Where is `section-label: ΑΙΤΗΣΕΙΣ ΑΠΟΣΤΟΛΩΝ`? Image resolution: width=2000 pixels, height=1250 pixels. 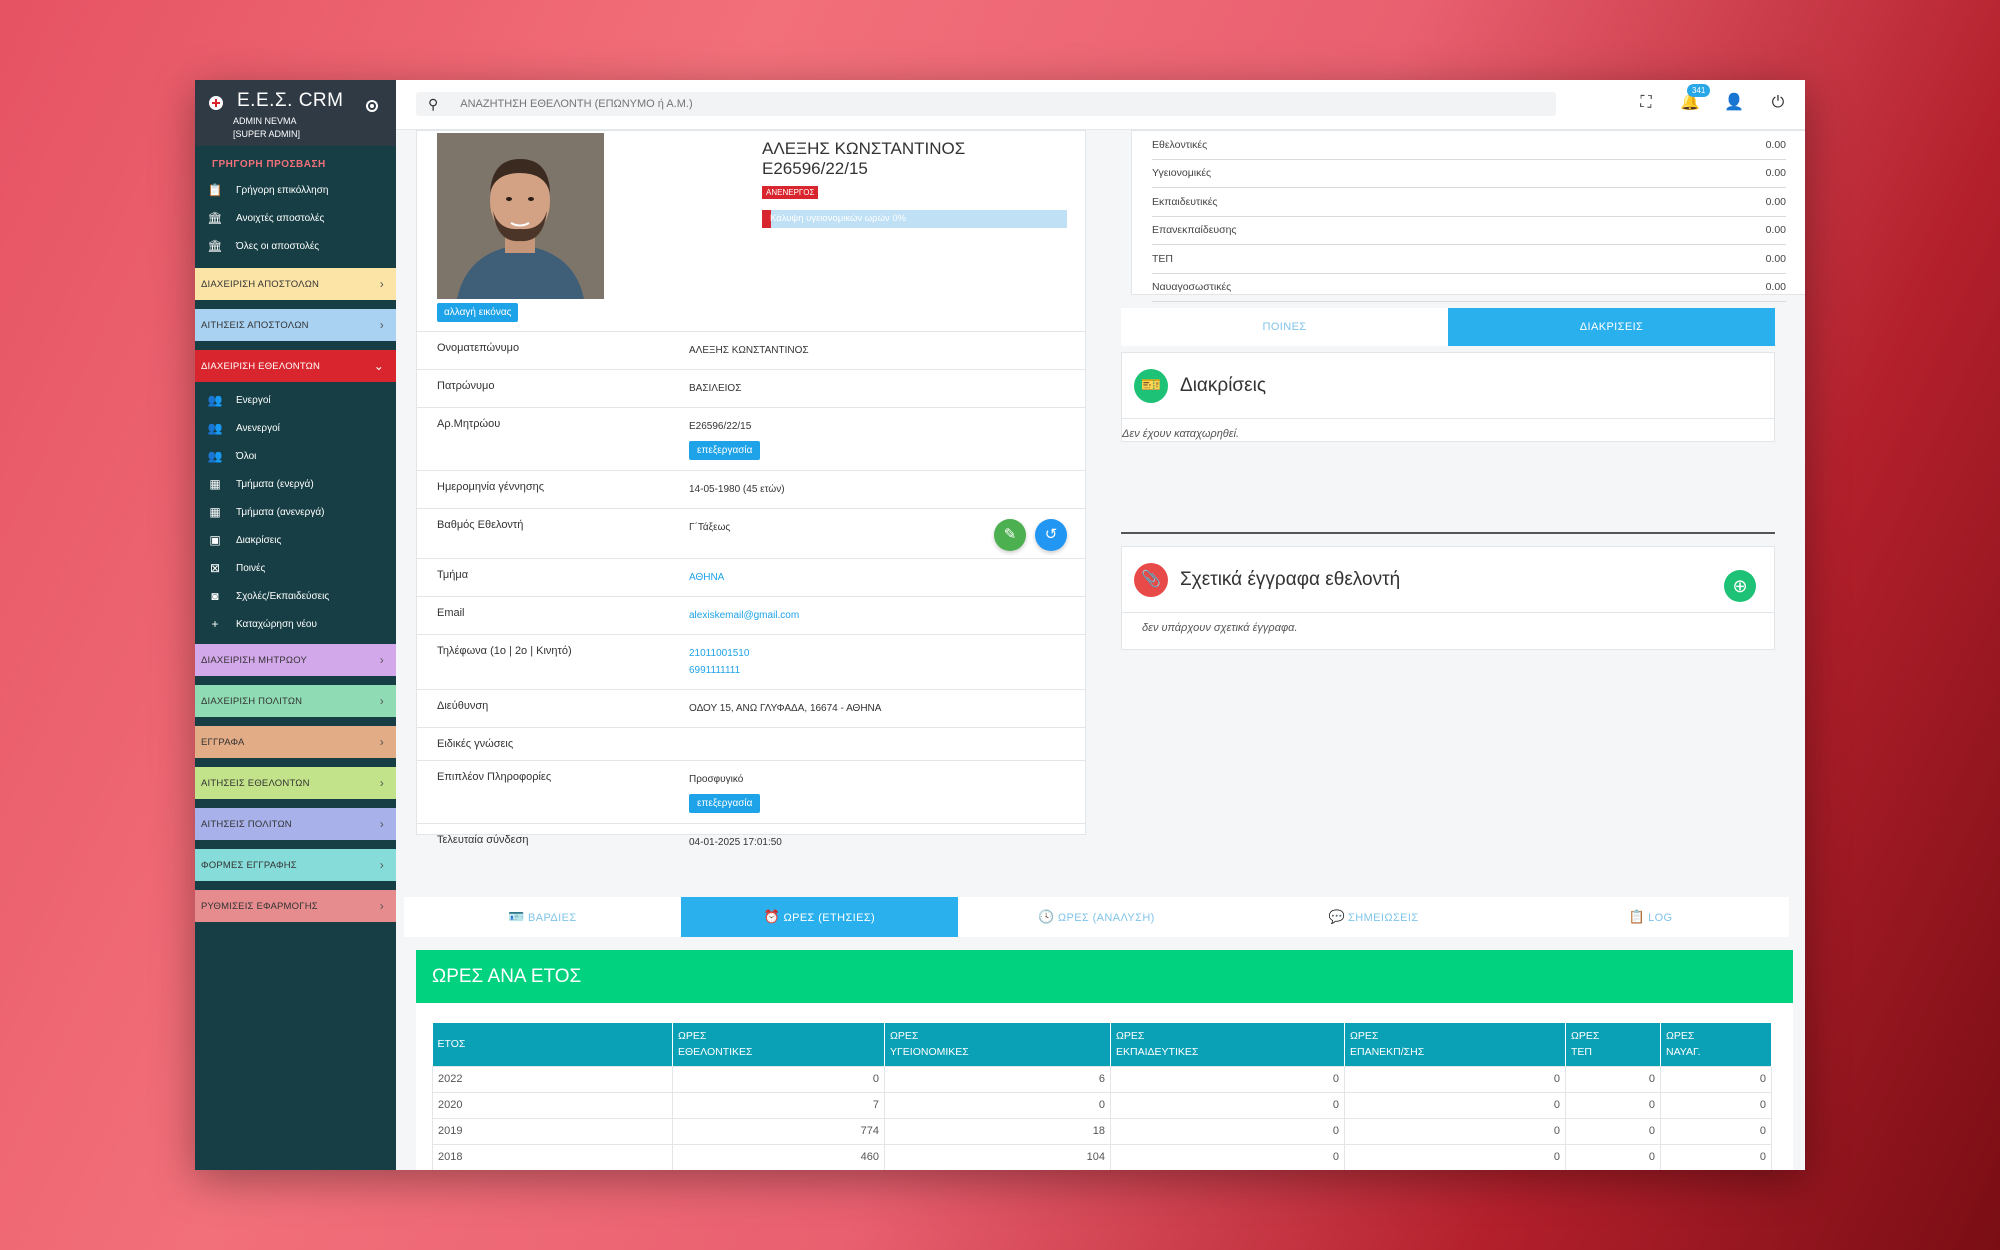 section-label: ΑΙΤΗΣΕΙΣ ΑΠΟΣΤΟΛΩΝ is located at coordinates (255, 325).